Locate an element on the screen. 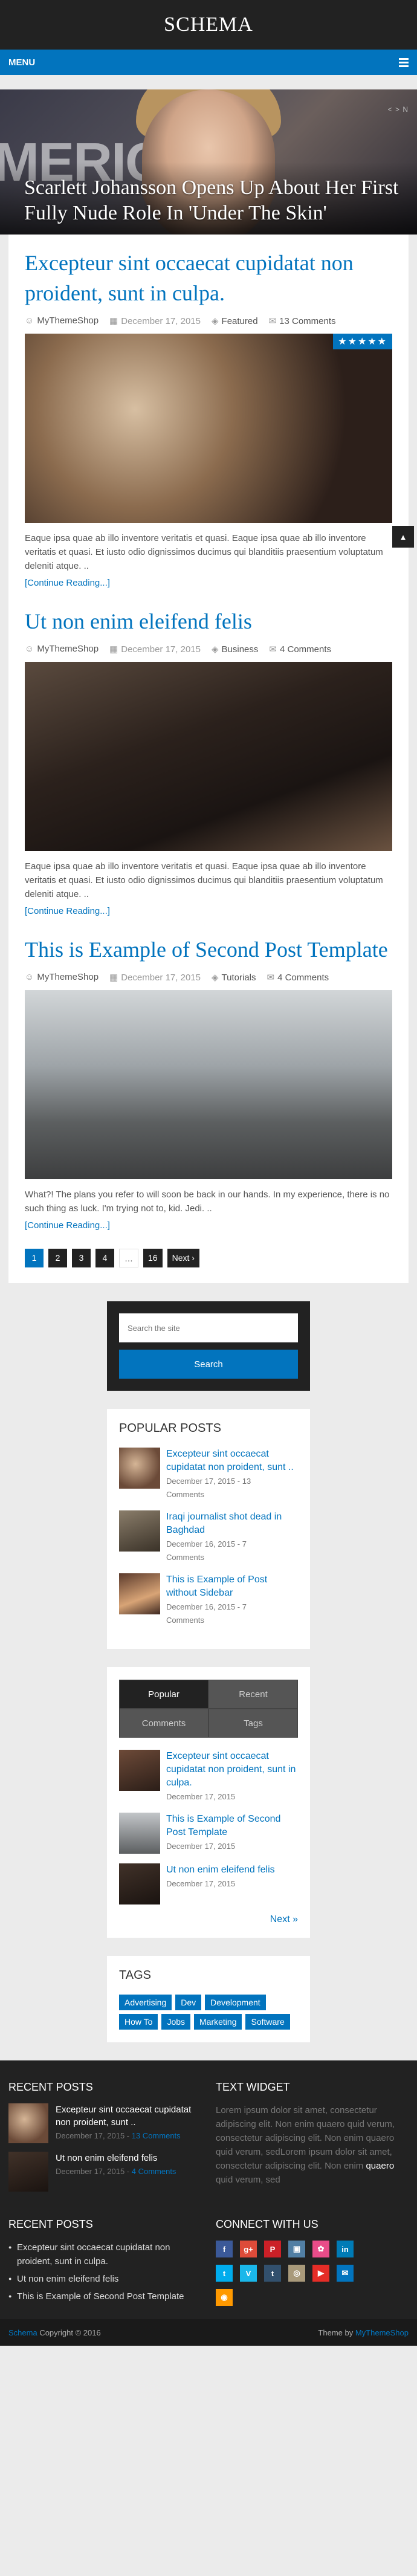 This screenshot has width=417, height=2576. site-link: Schema is located at coordinates (22, 2332).